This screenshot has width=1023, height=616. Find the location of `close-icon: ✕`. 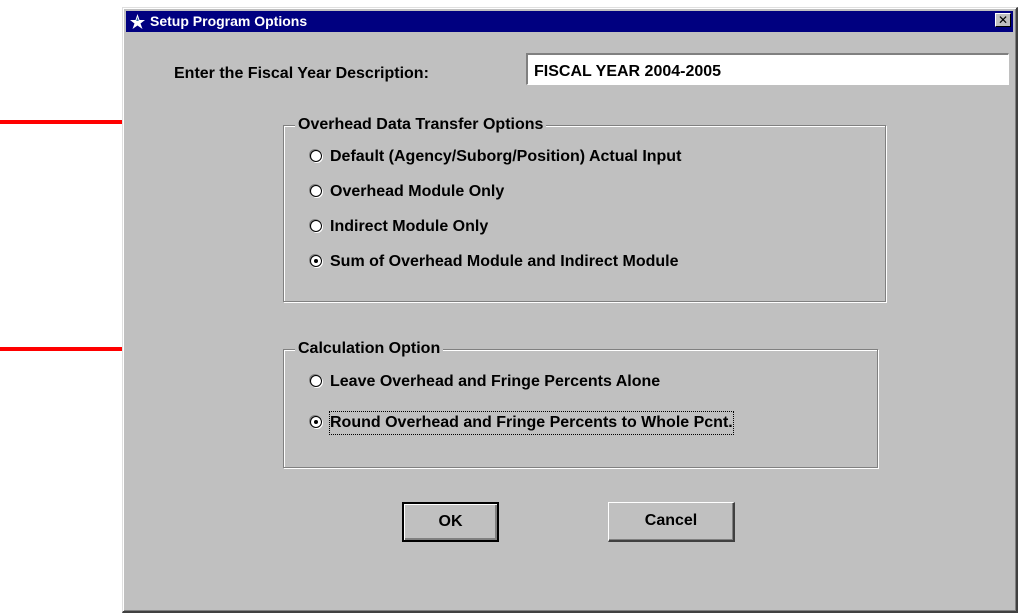

close-icon: ✕ is located at coordinates (1003, 20).